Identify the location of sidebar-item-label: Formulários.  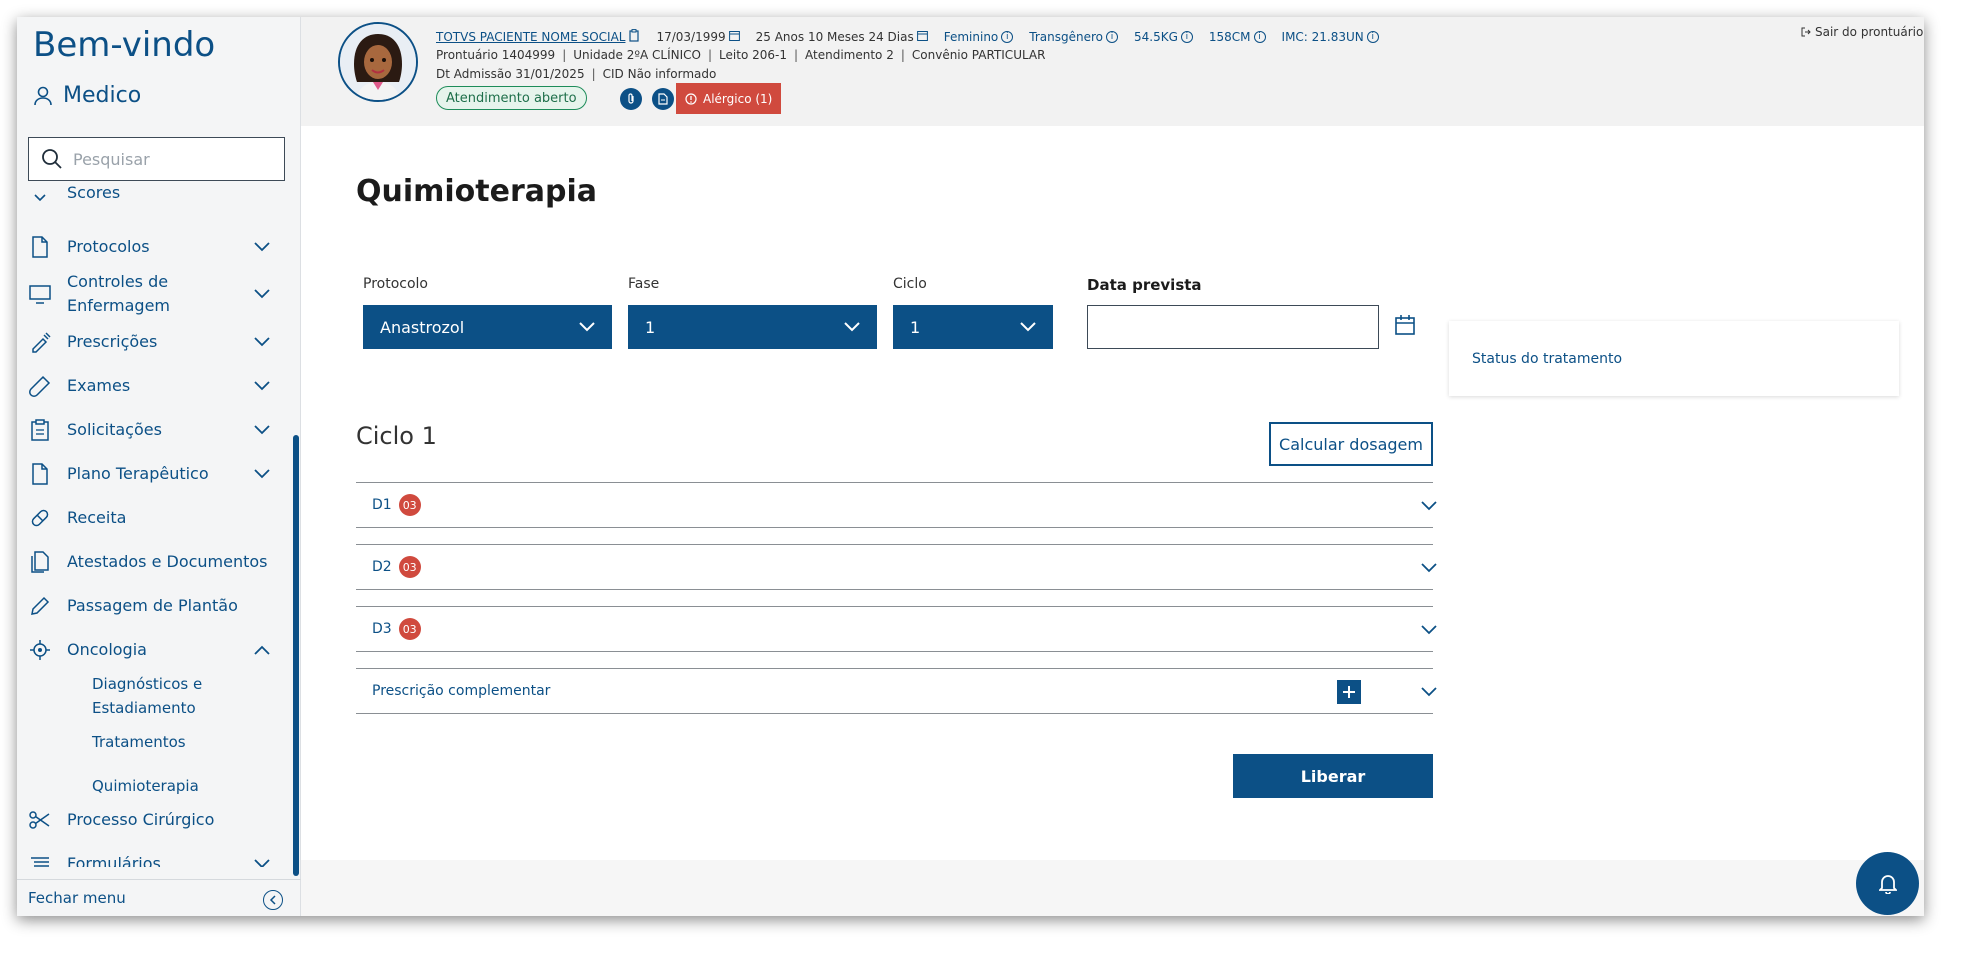
(114, 860).